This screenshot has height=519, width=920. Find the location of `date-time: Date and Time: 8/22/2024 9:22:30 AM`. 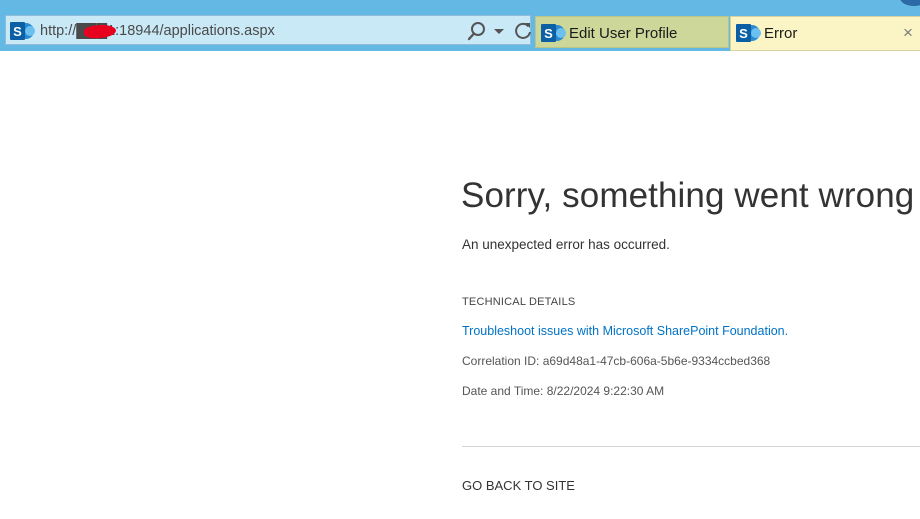

date-time: Date and Time: 8/22/2024 9:22:30 AM is located at coordinates (563, 391).